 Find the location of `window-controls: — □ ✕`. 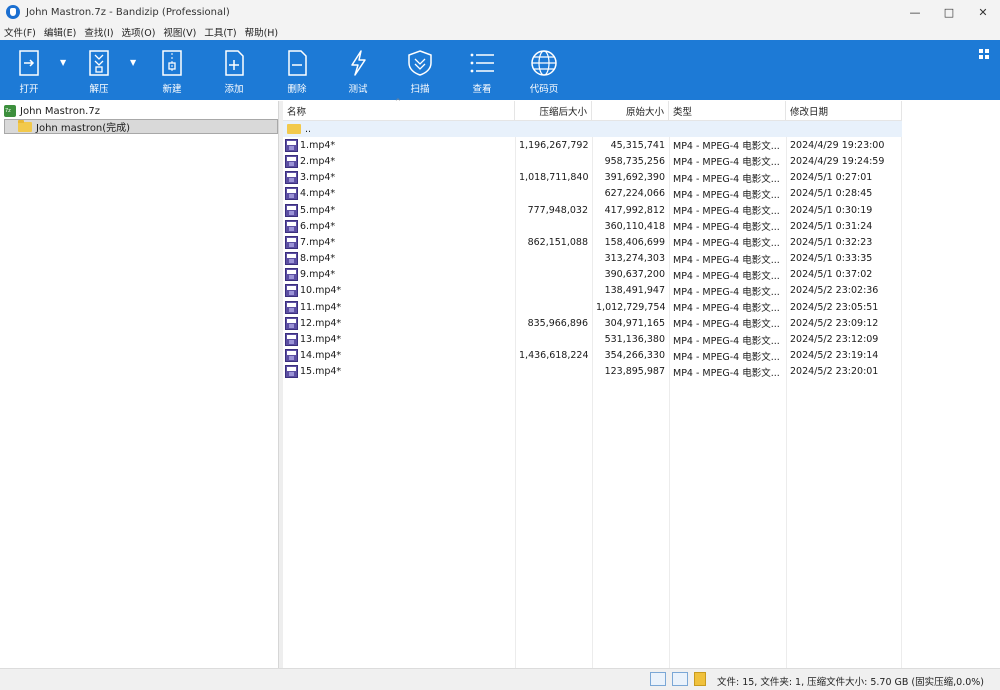

window-controls: — □ ✕ is located at coordinates (949, 12).